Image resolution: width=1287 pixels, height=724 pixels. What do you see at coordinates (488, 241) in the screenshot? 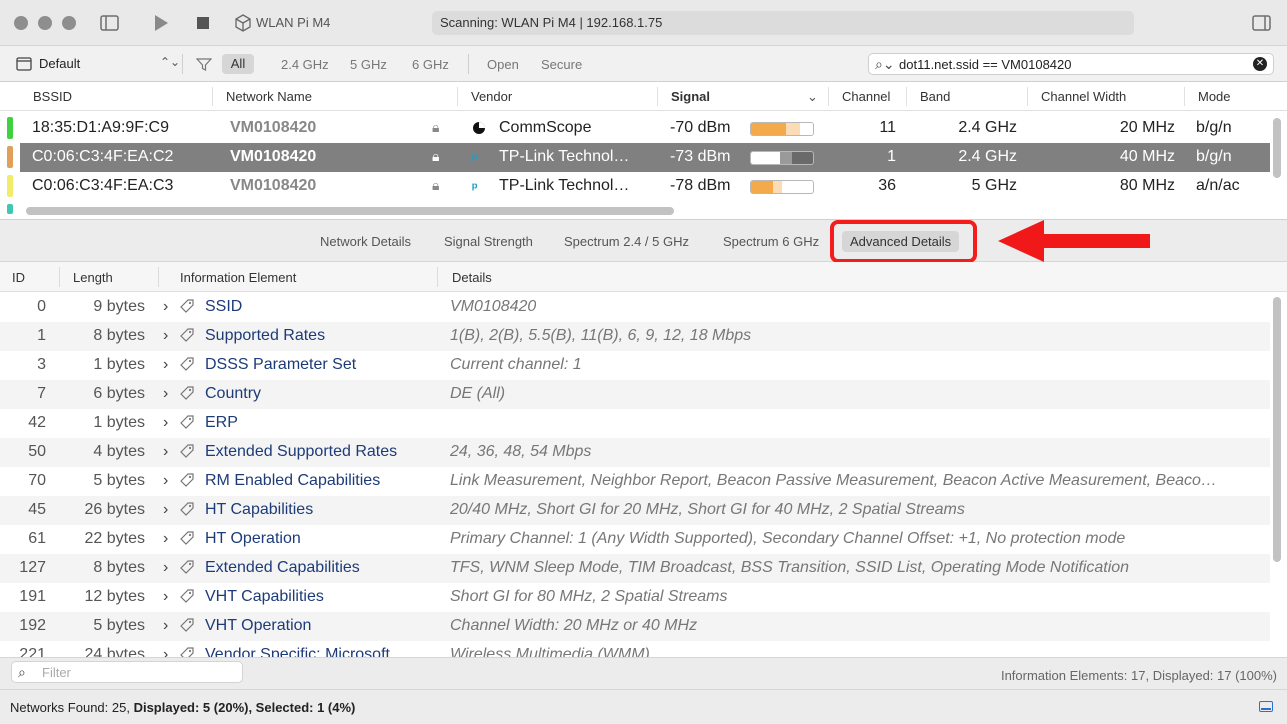
I see `tab-signal-strength: Signal Strength` at bounding box center [488, 241].